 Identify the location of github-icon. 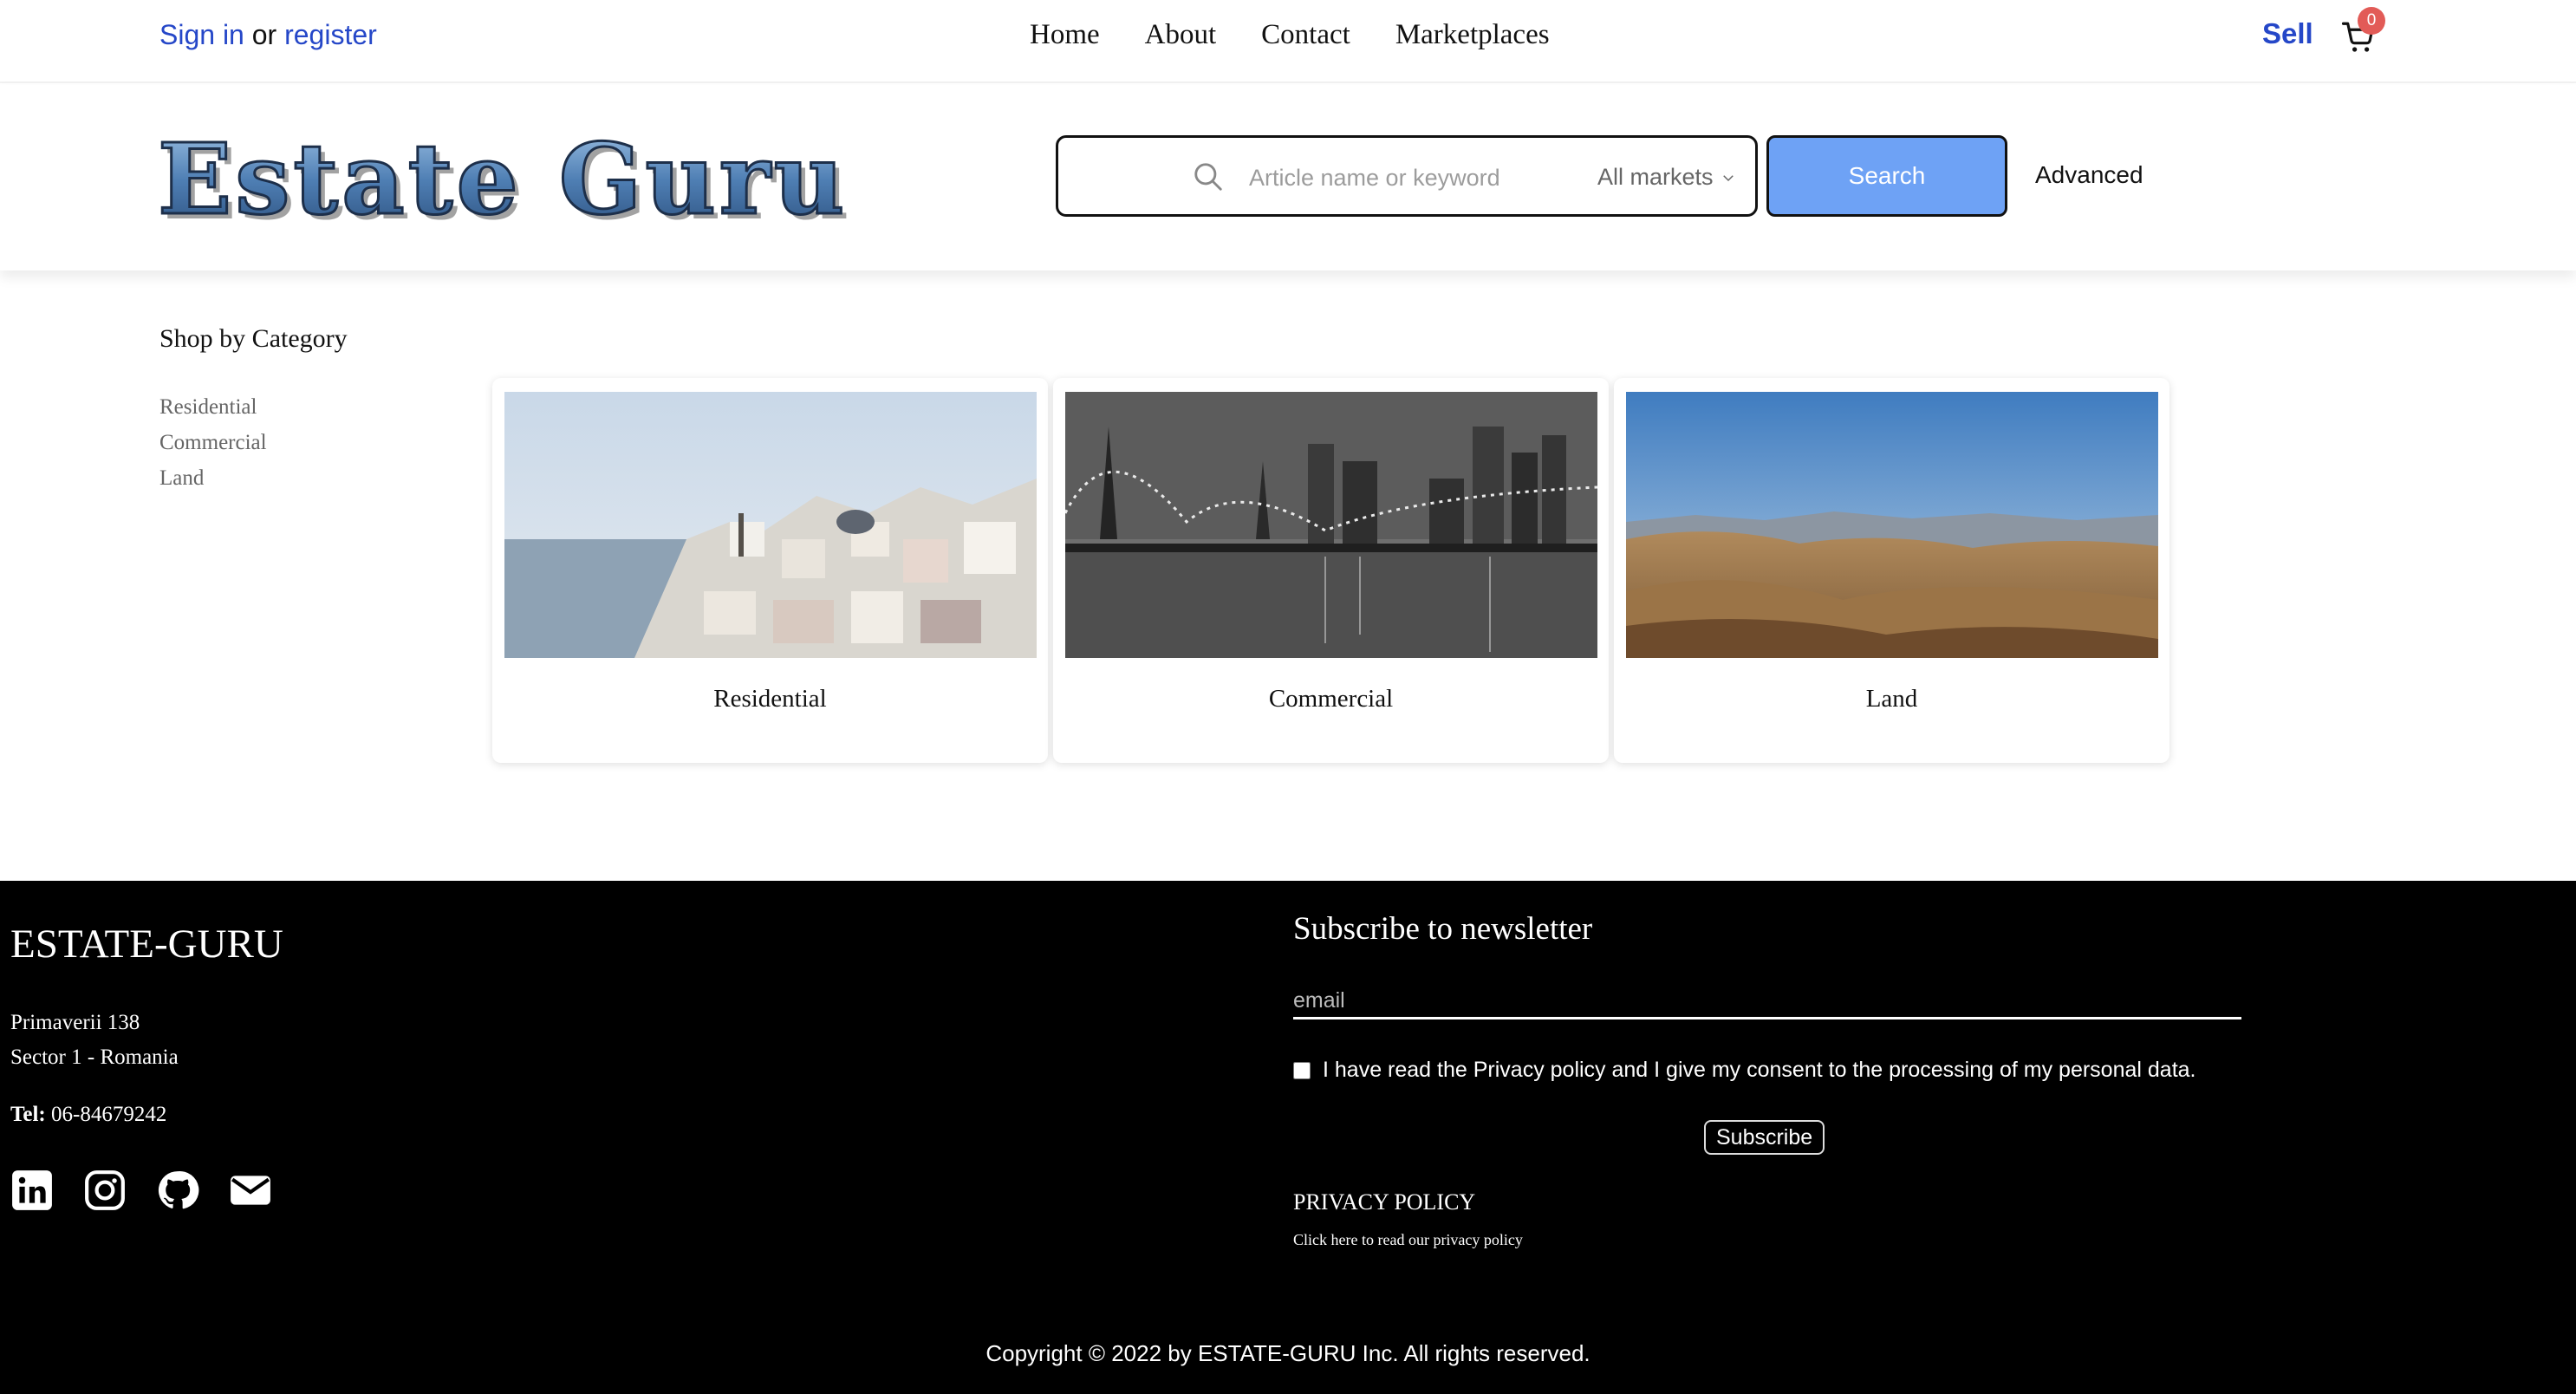
(177, 1190).